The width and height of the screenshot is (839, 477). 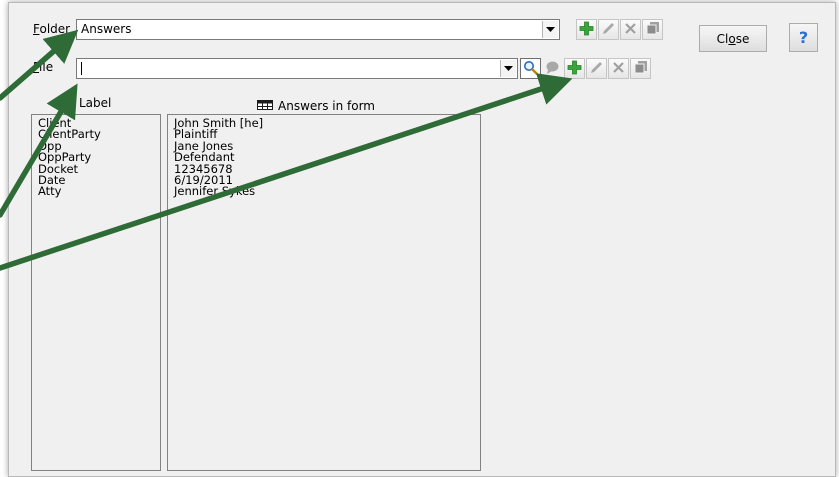 I want to click on file-delete-button, so click(x=618, y=68).